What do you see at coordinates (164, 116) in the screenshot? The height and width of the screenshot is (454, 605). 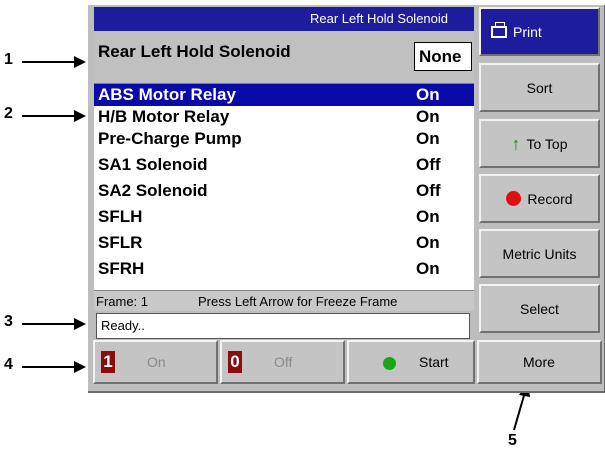 I see `pid-name: H/B Motor Relay` at bounding box center [164, 116].